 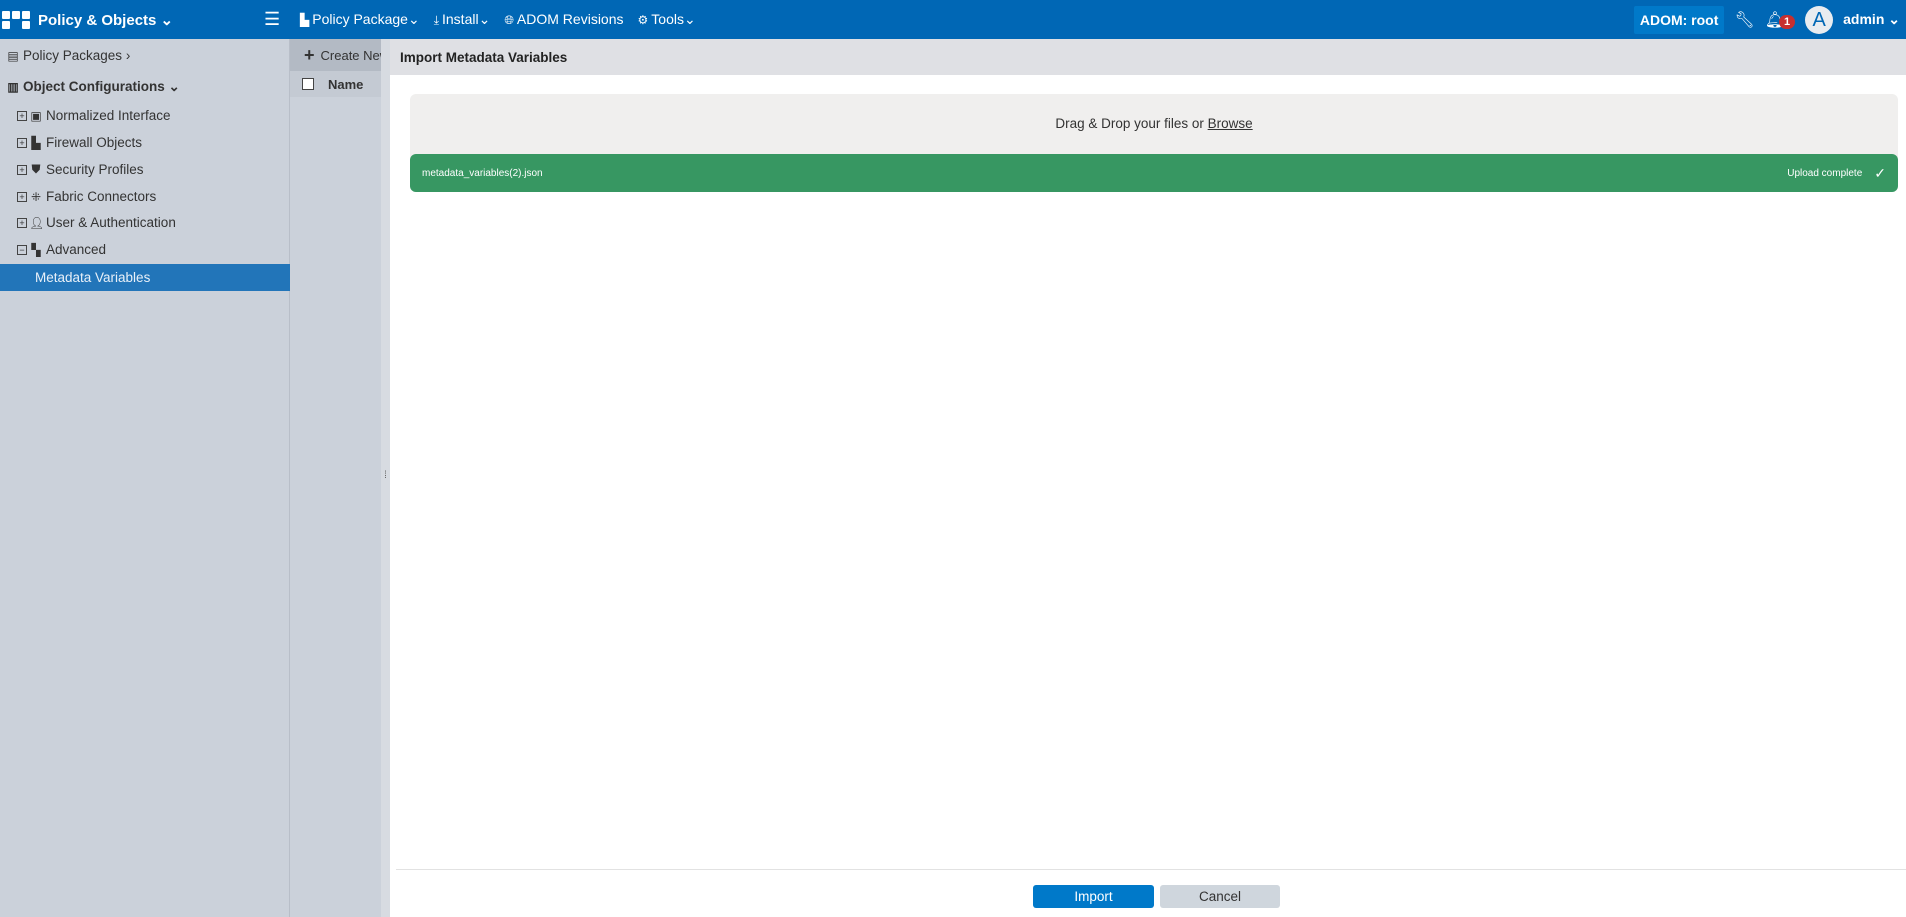 What do you see at coordinates (1230, 123) in the screenshot?
I see `browse-link: Browse` at bounding box center [1230, 123].